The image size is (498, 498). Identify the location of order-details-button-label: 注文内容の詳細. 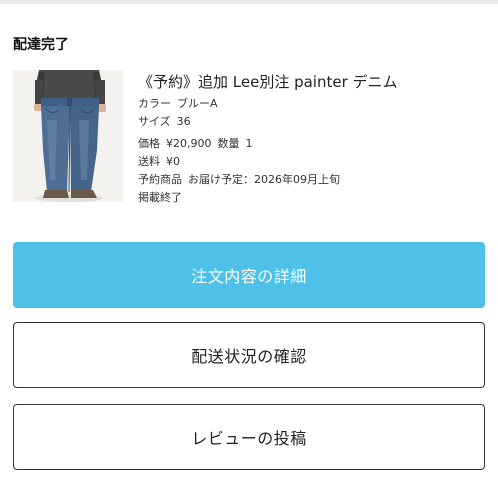
(249, 276).